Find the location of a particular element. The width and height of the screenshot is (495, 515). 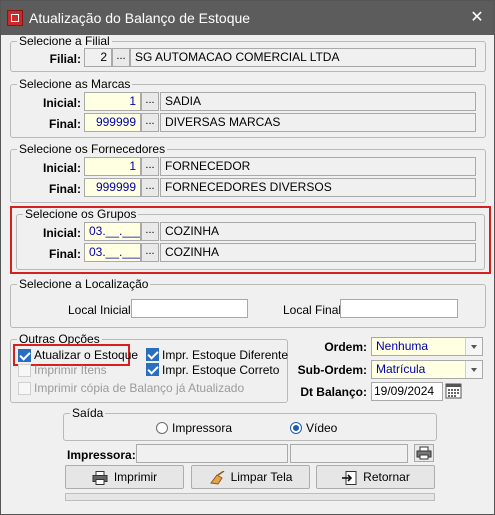

marcas-final-label: Final: is located at coordinates (65, 124).